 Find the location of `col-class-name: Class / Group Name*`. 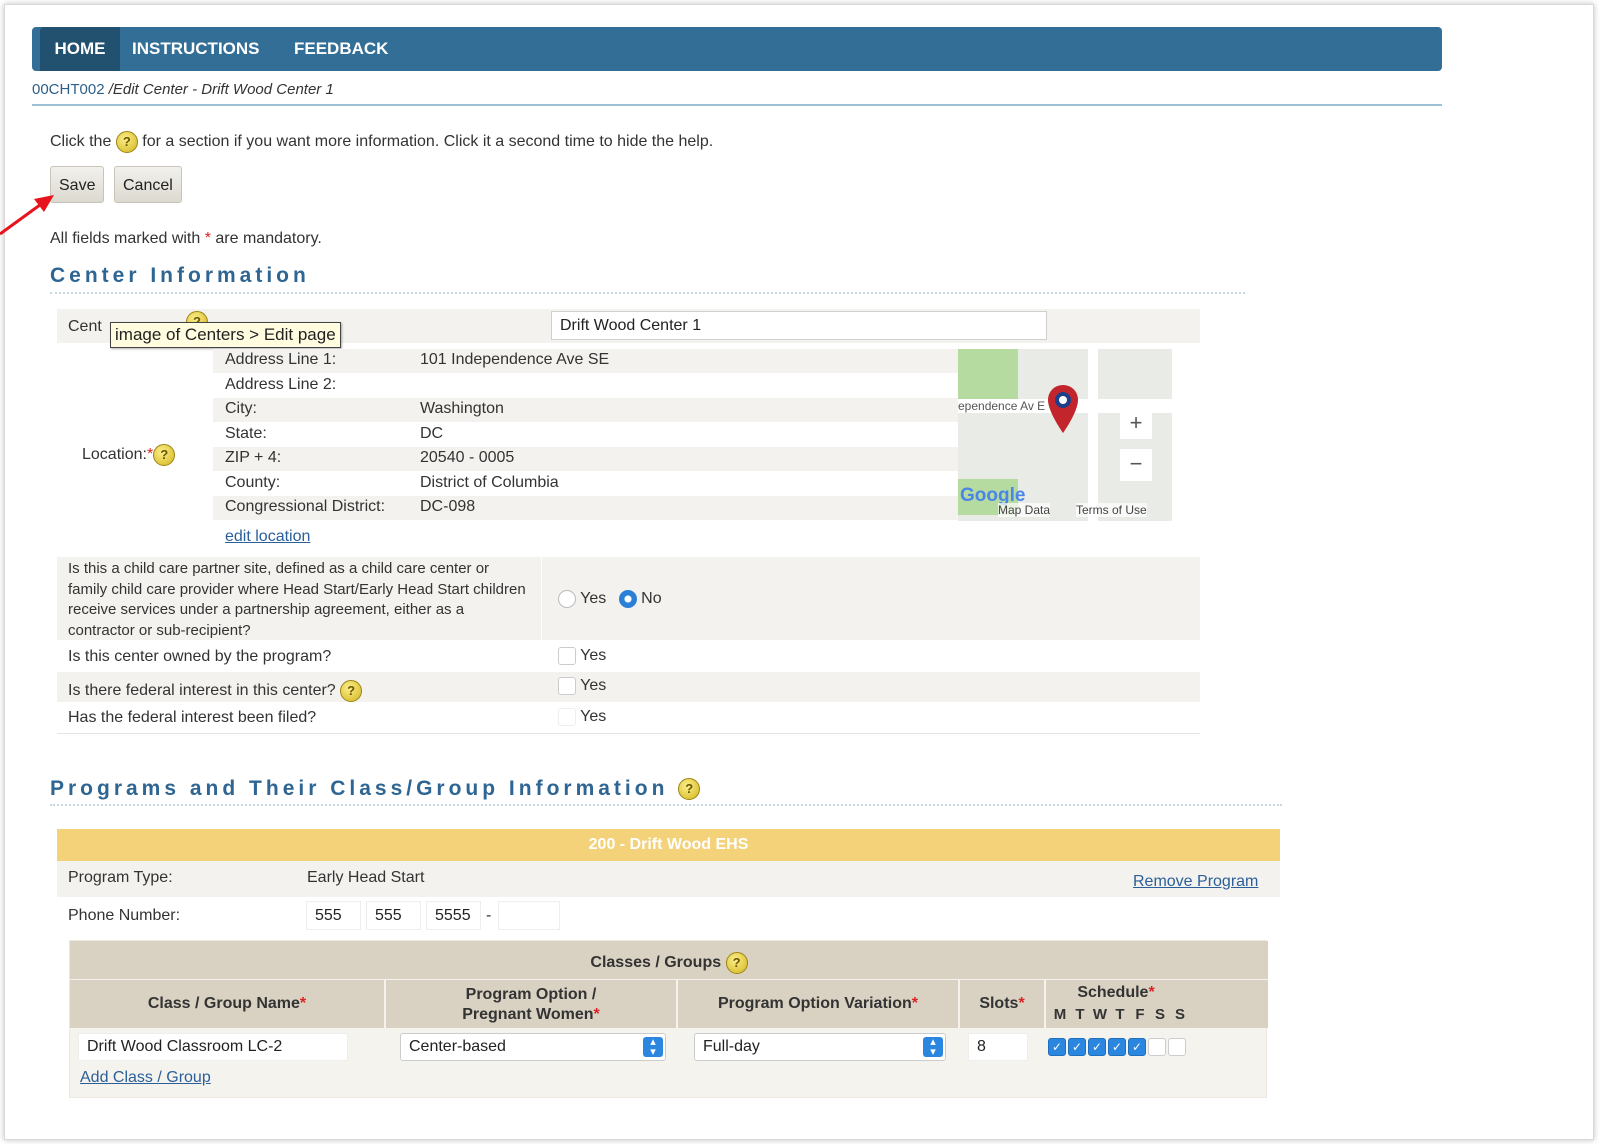

col-class-name: Class / Group Name* is located at coordinates (227, 1004).